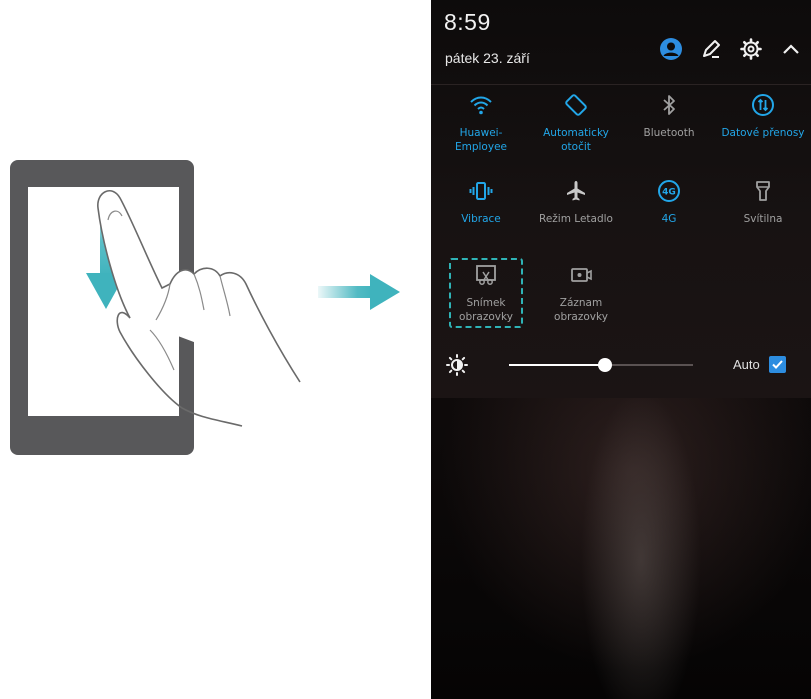 This screenshot has width=811, height=699. What do you see at coordinates (669, 219) in the screenshot?
I see `tile-label: 4G` at bounding box center [669, 219].